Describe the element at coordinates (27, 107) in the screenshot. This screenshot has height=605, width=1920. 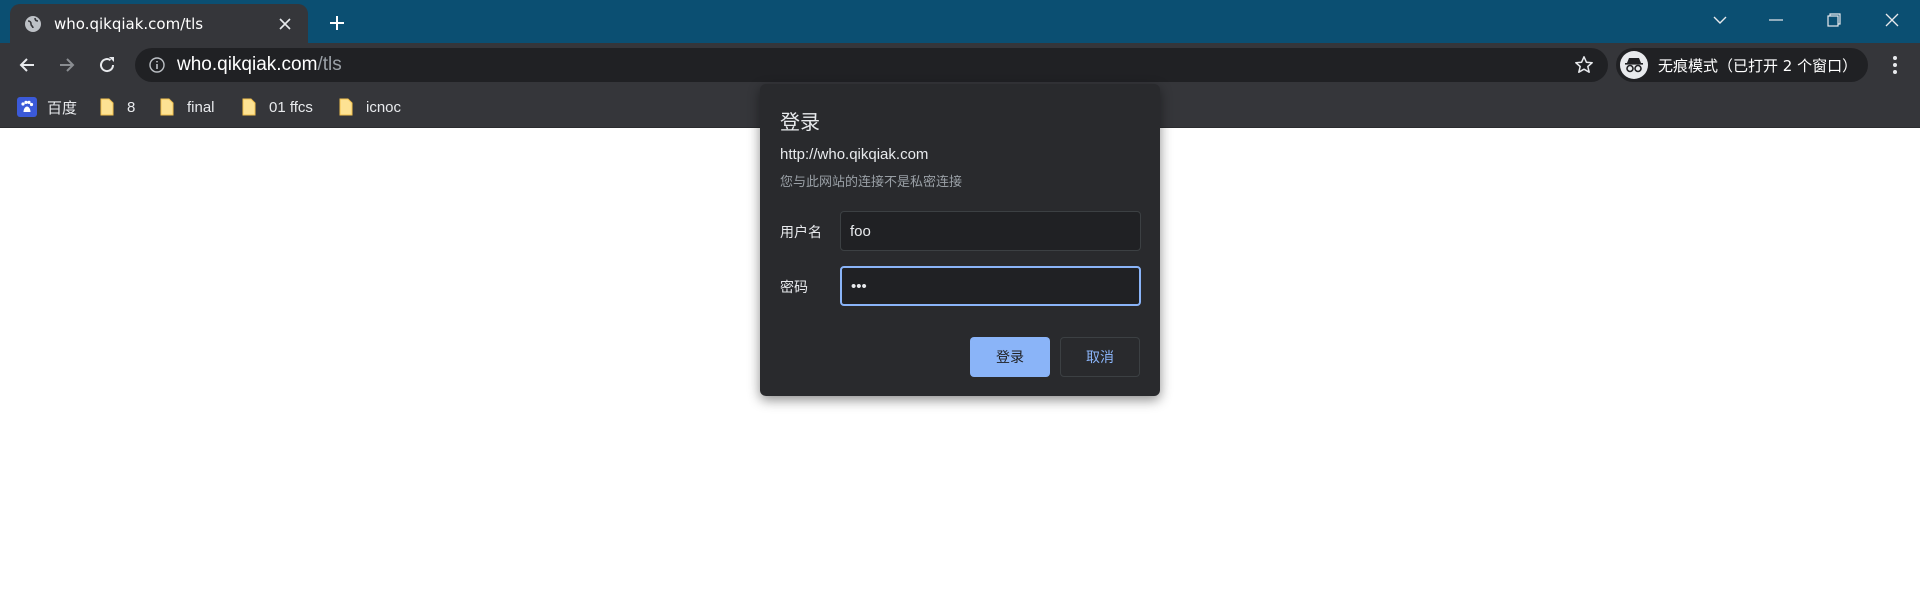
I see `baidu-icon` at that location.